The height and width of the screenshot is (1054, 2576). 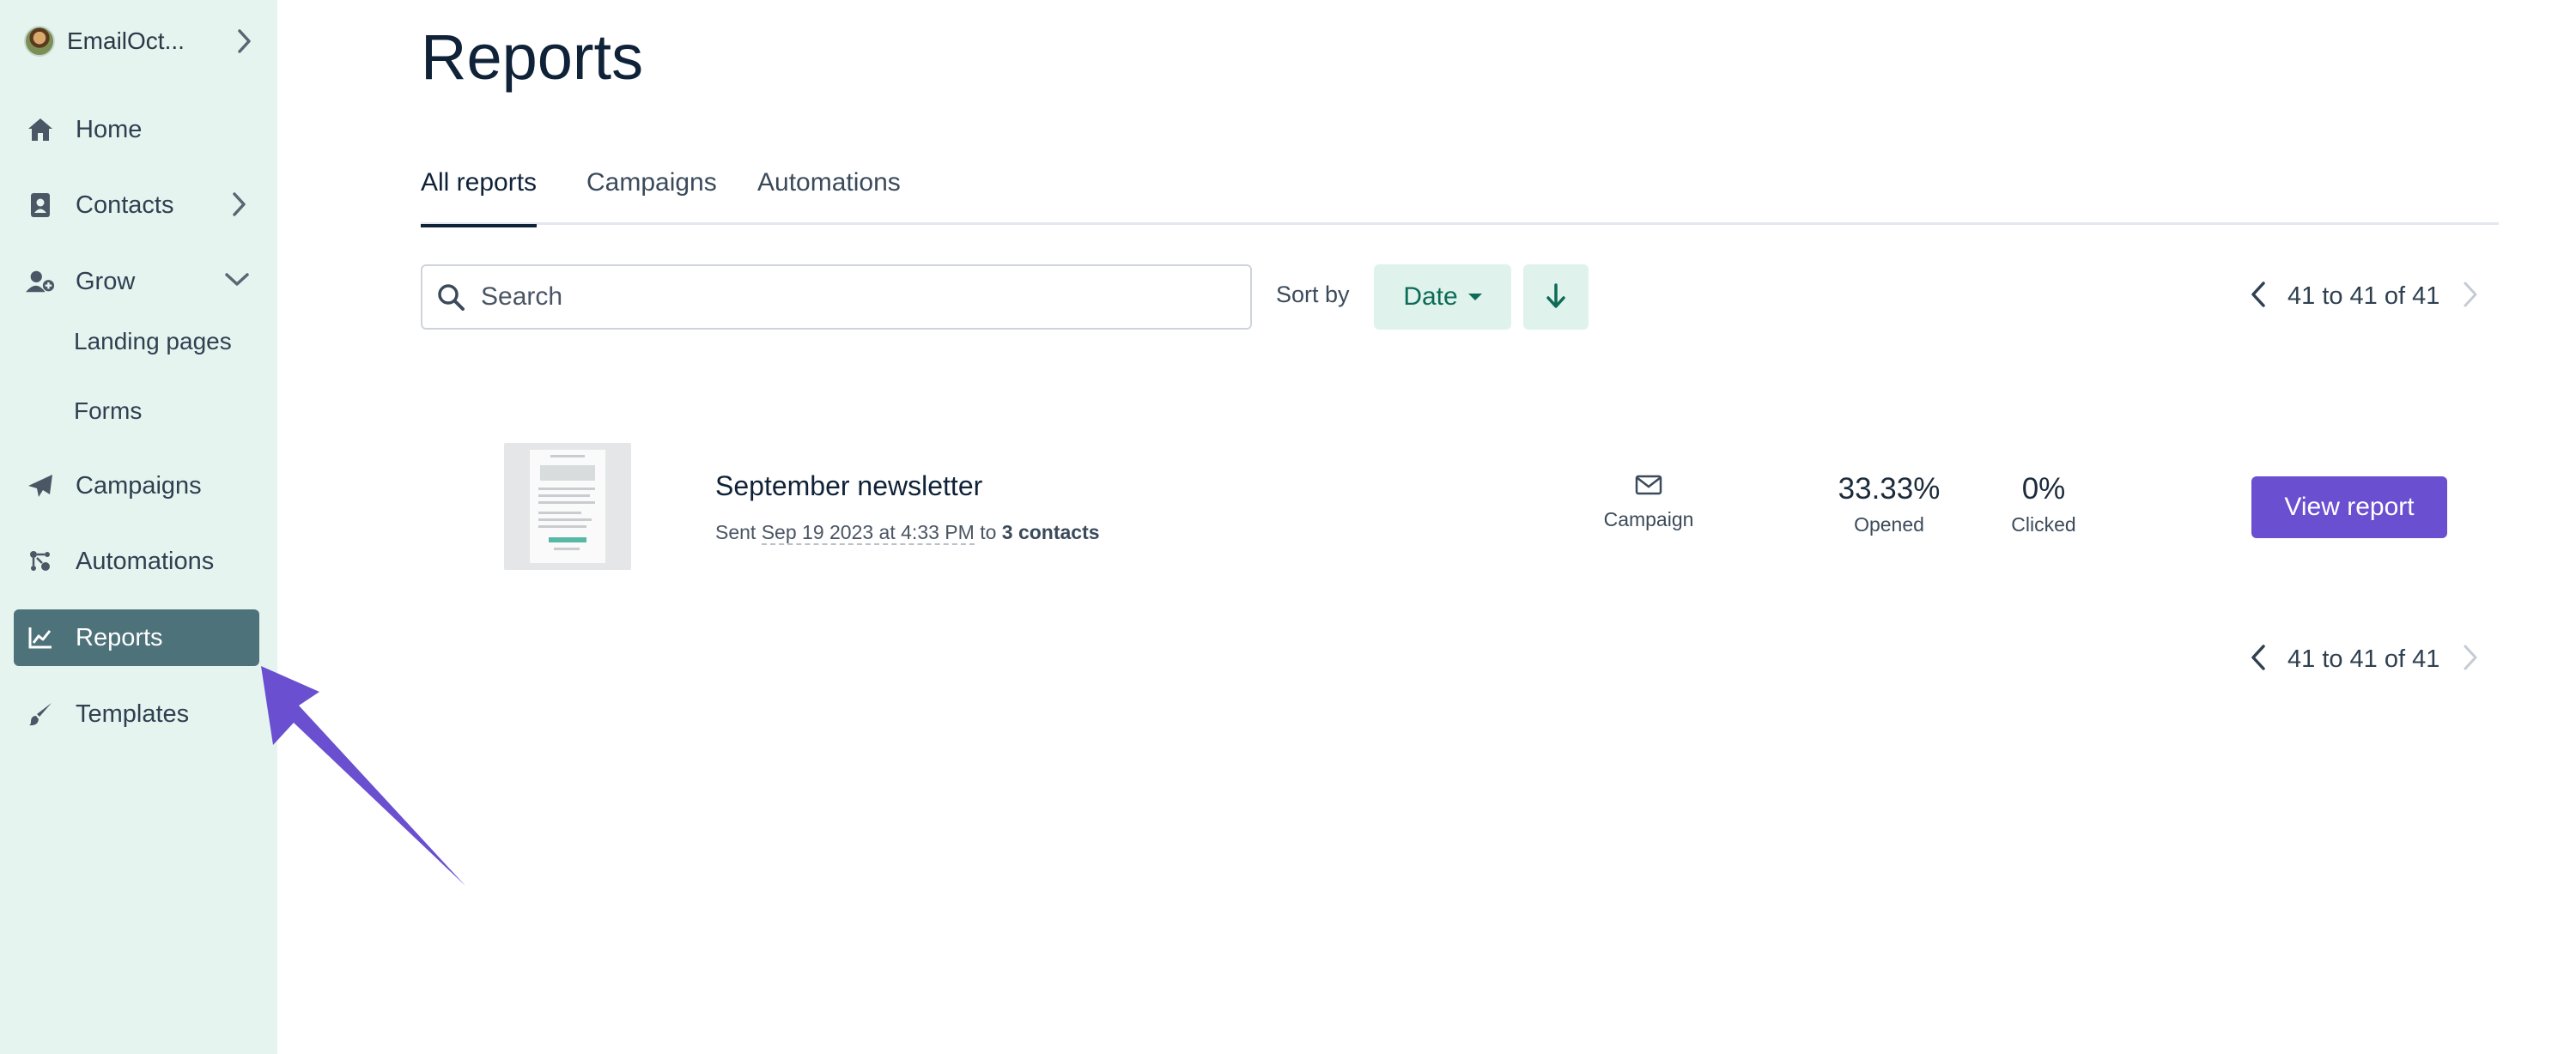 What do you see at coordinates (1050, 532) in the screenshot?
I see `contacts-count: 3 contacts` at bounding box center [1050, 532].